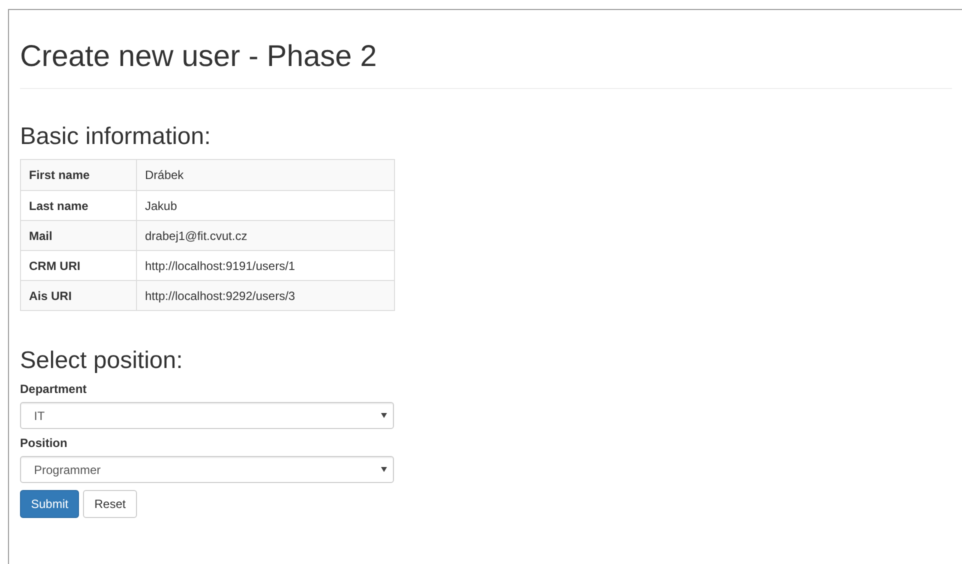 This screenshot has width=962, height=564. What do you see at coordinates (79, 295) in the screenshot?
I see `table-header-cell: Ais URI` at bounding box center [79, 295].